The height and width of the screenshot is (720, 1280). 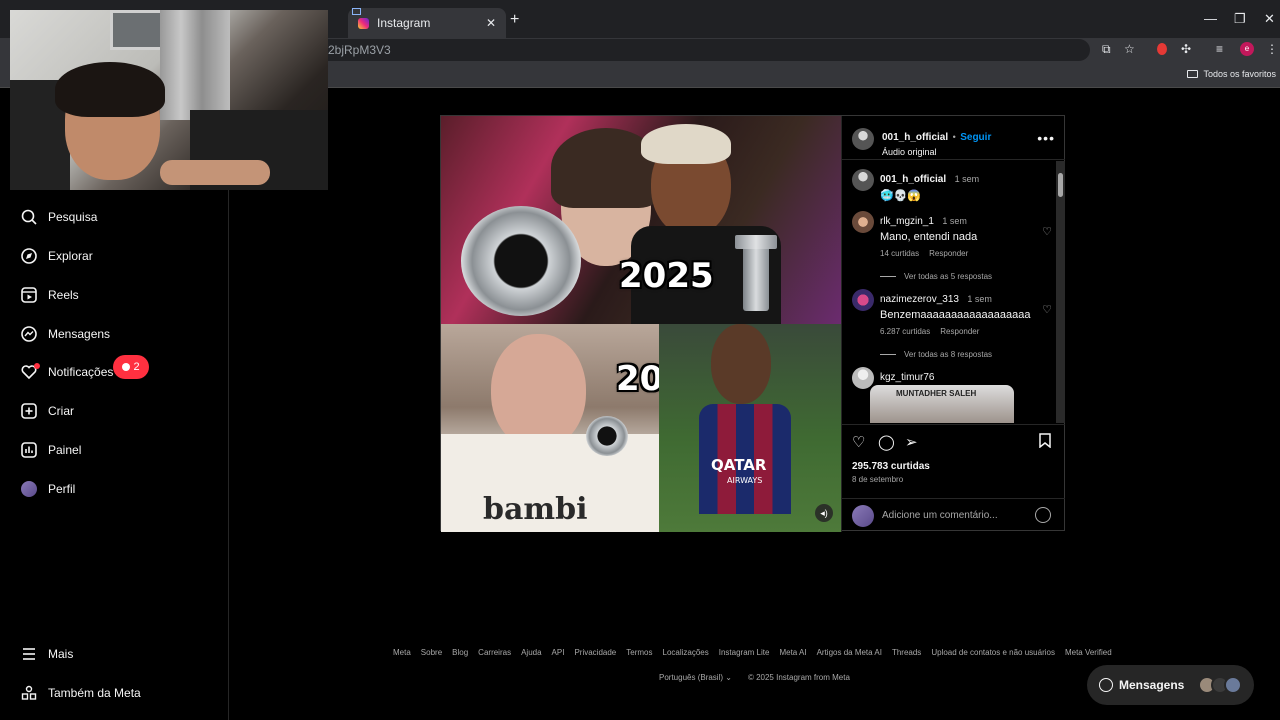 I want to click on footer-link: Artigos da Meta AI, so click(x=849, y=652).